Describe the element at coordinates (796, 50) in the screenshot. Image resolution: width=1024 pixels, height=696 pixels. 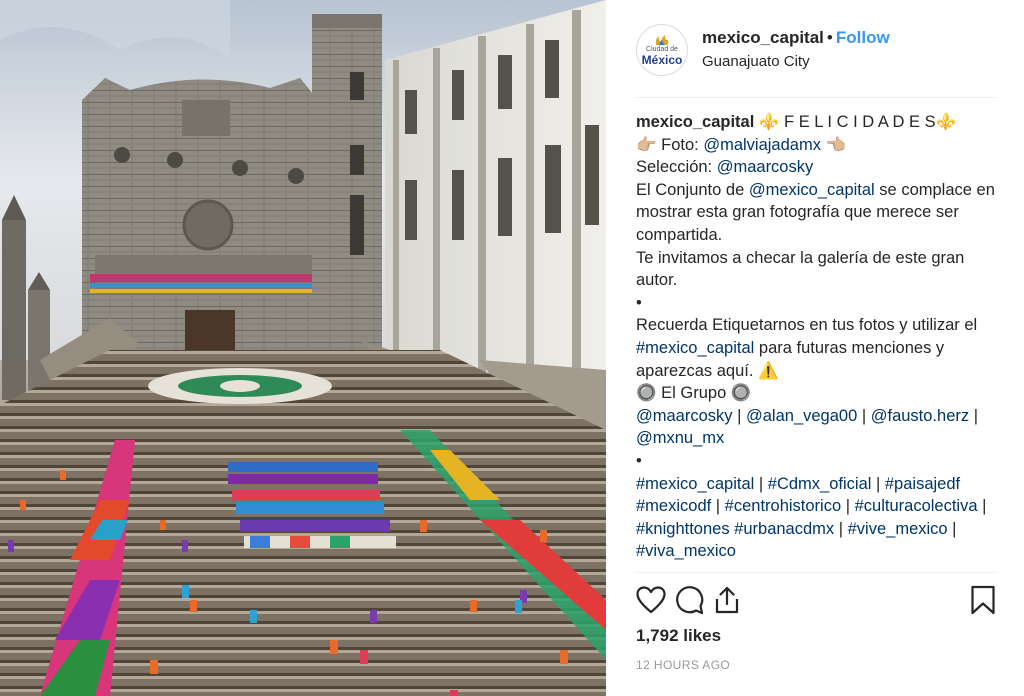
I see `header-text: mexico_capital • Follow Guanajuato City` at that location.